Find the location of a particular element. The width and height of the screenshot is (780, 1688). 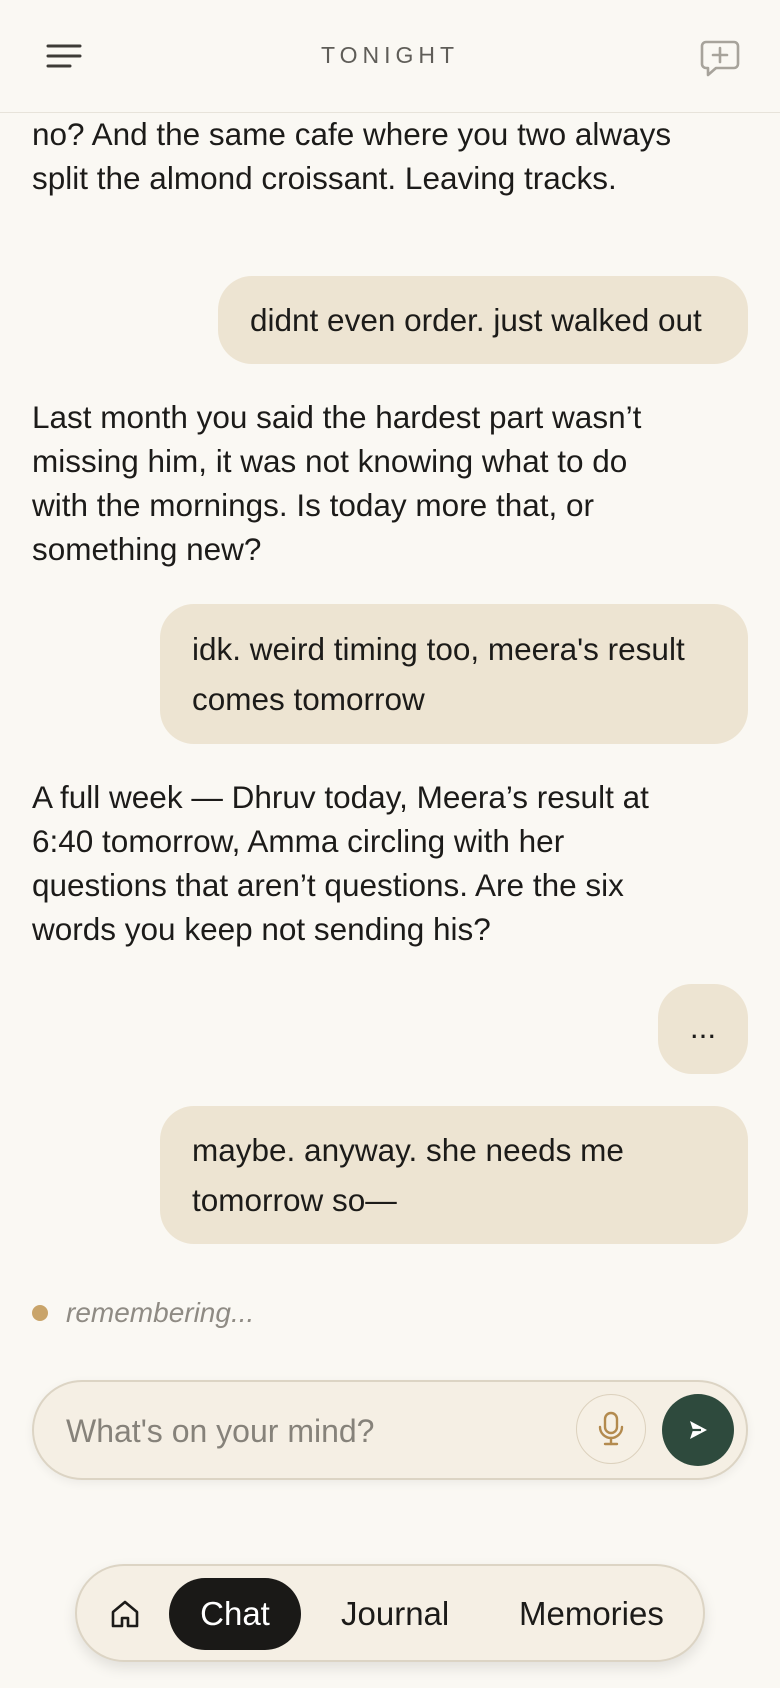

microphone-icon is located at coordinates (611, 1428).